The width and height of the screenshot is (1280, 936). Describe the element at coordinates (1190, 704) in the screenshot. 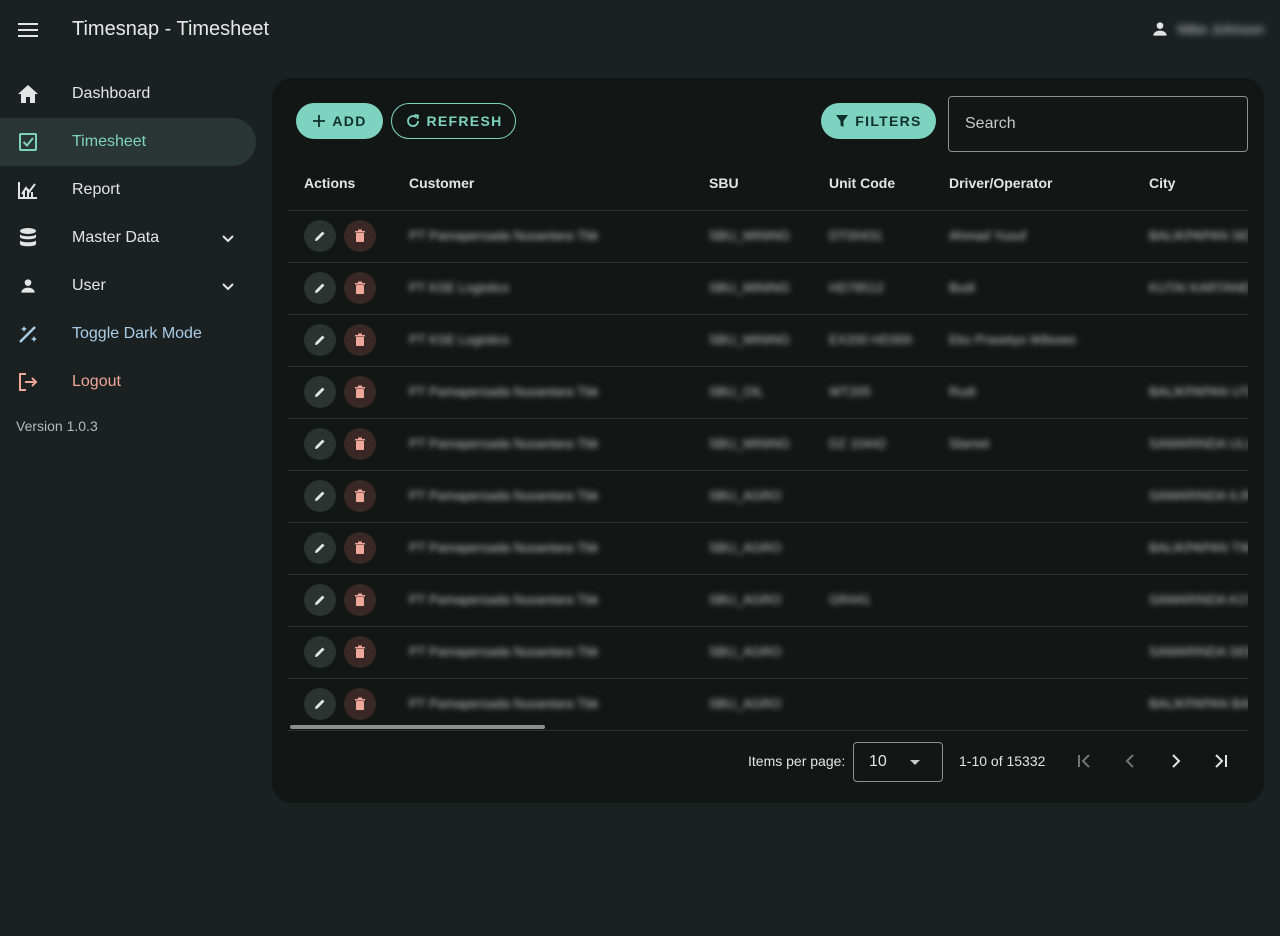

I see `city-cell: BALIKPAPAN BARAT` at that location.